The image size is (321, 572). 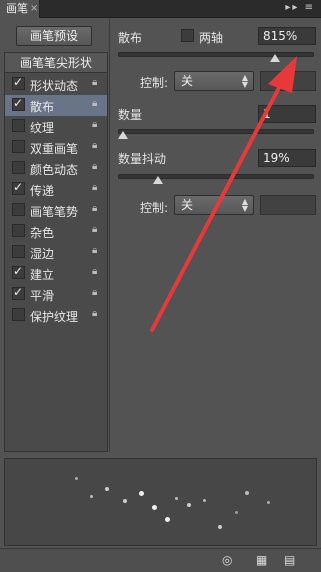 I want to click on tab-title: 画笔, so click(x=17, y=8).